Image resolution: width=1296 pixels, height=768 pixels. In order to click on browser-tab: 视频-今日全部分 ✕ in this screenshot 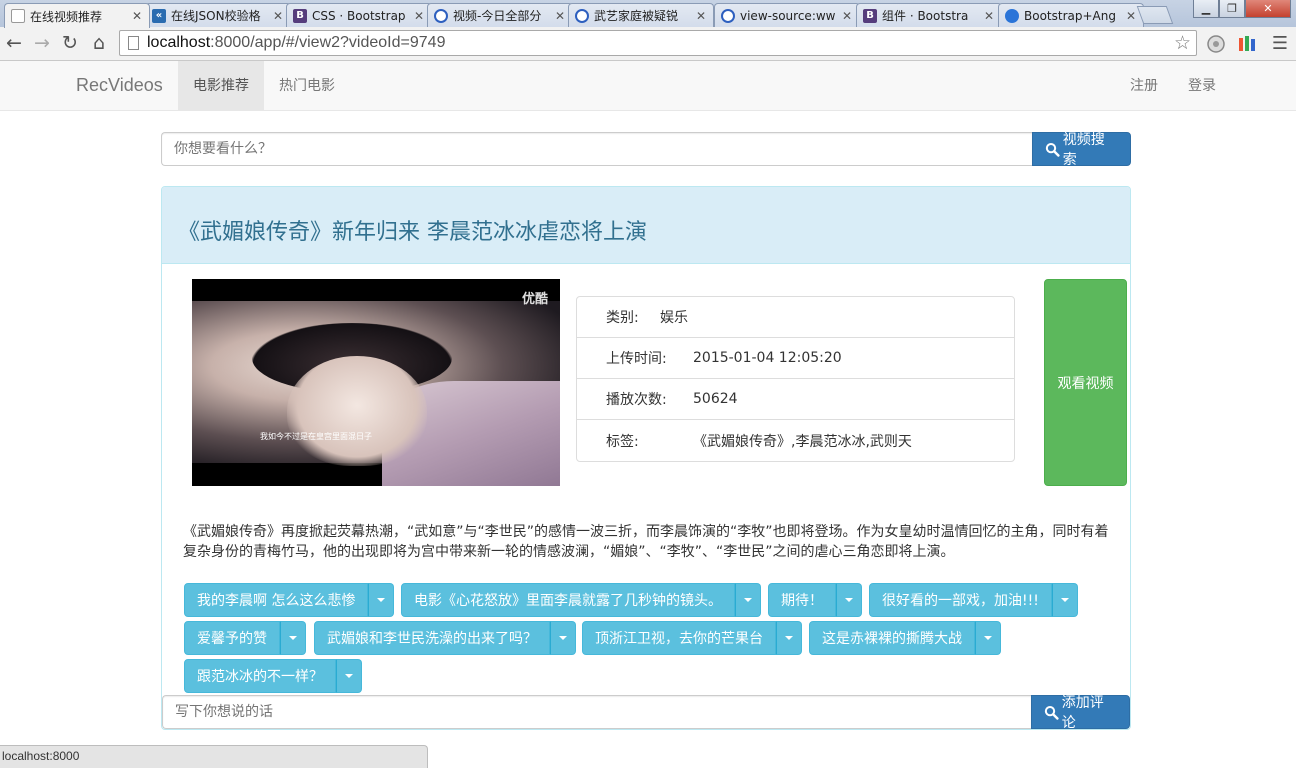, I will do `click(500, 15)`.